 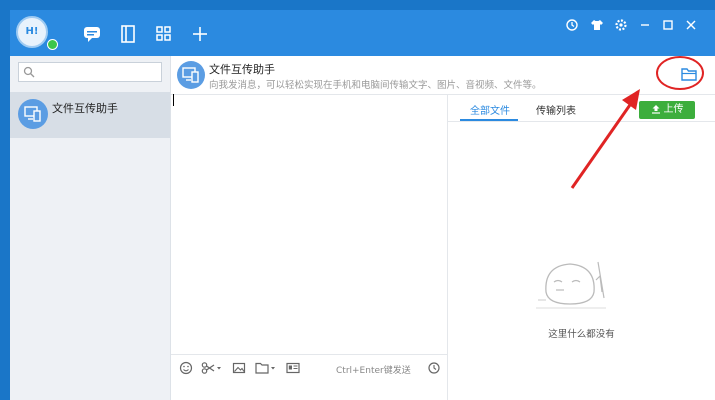 I want to click on file-transfer-avatar, so click(x=33, y=114).